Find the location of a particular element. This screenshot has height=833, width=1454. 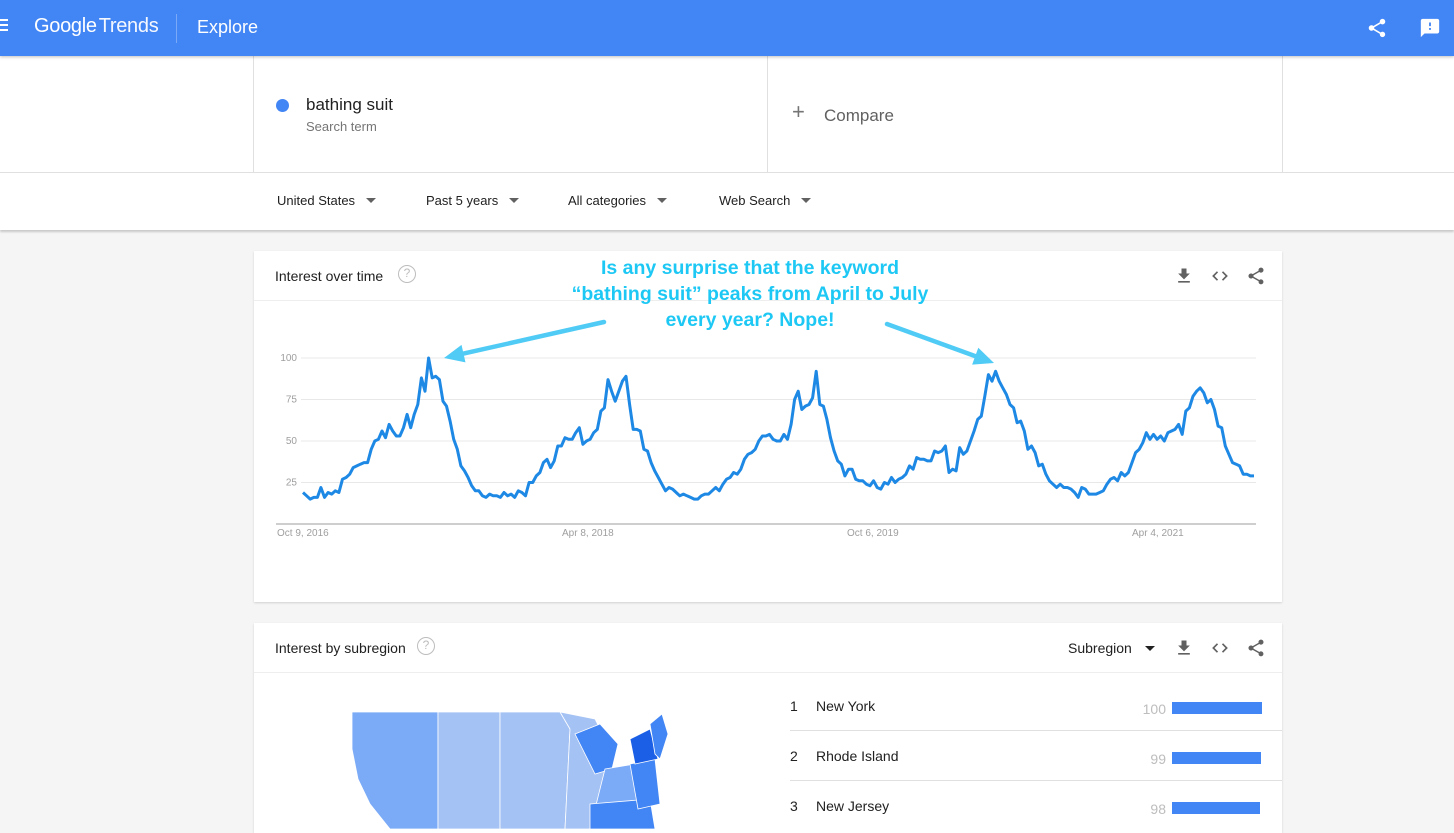

region-row: 1 New York 100 is located at coordinates (1036, 706).